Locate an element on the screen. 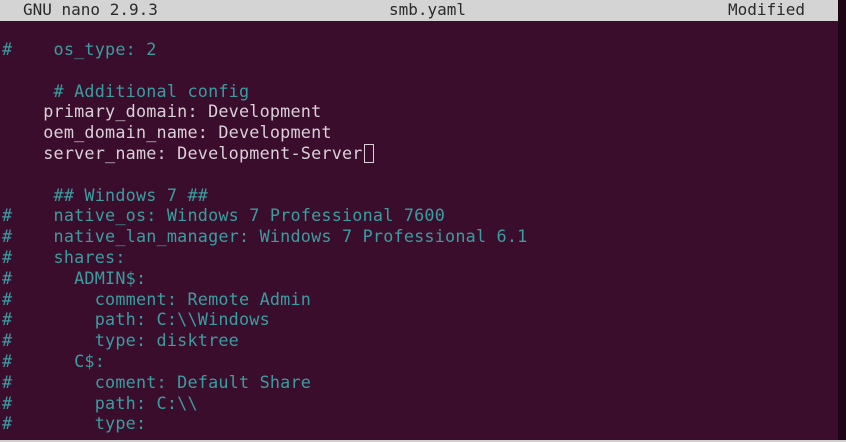  editor-line: # path: C:\\ is located at coordinates (264, 403).